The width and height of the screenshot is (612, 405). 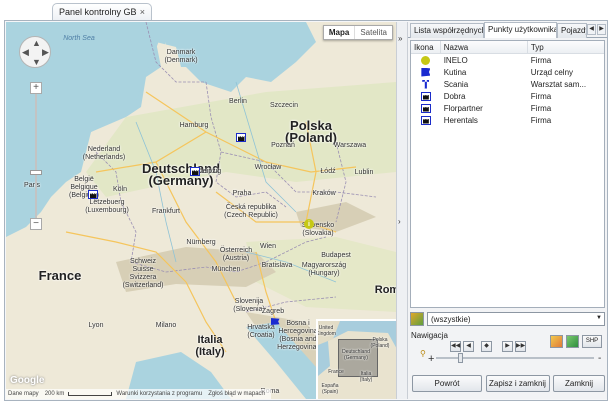 I want to click on collapse-panel-icon: », so click(x=400, y=38).